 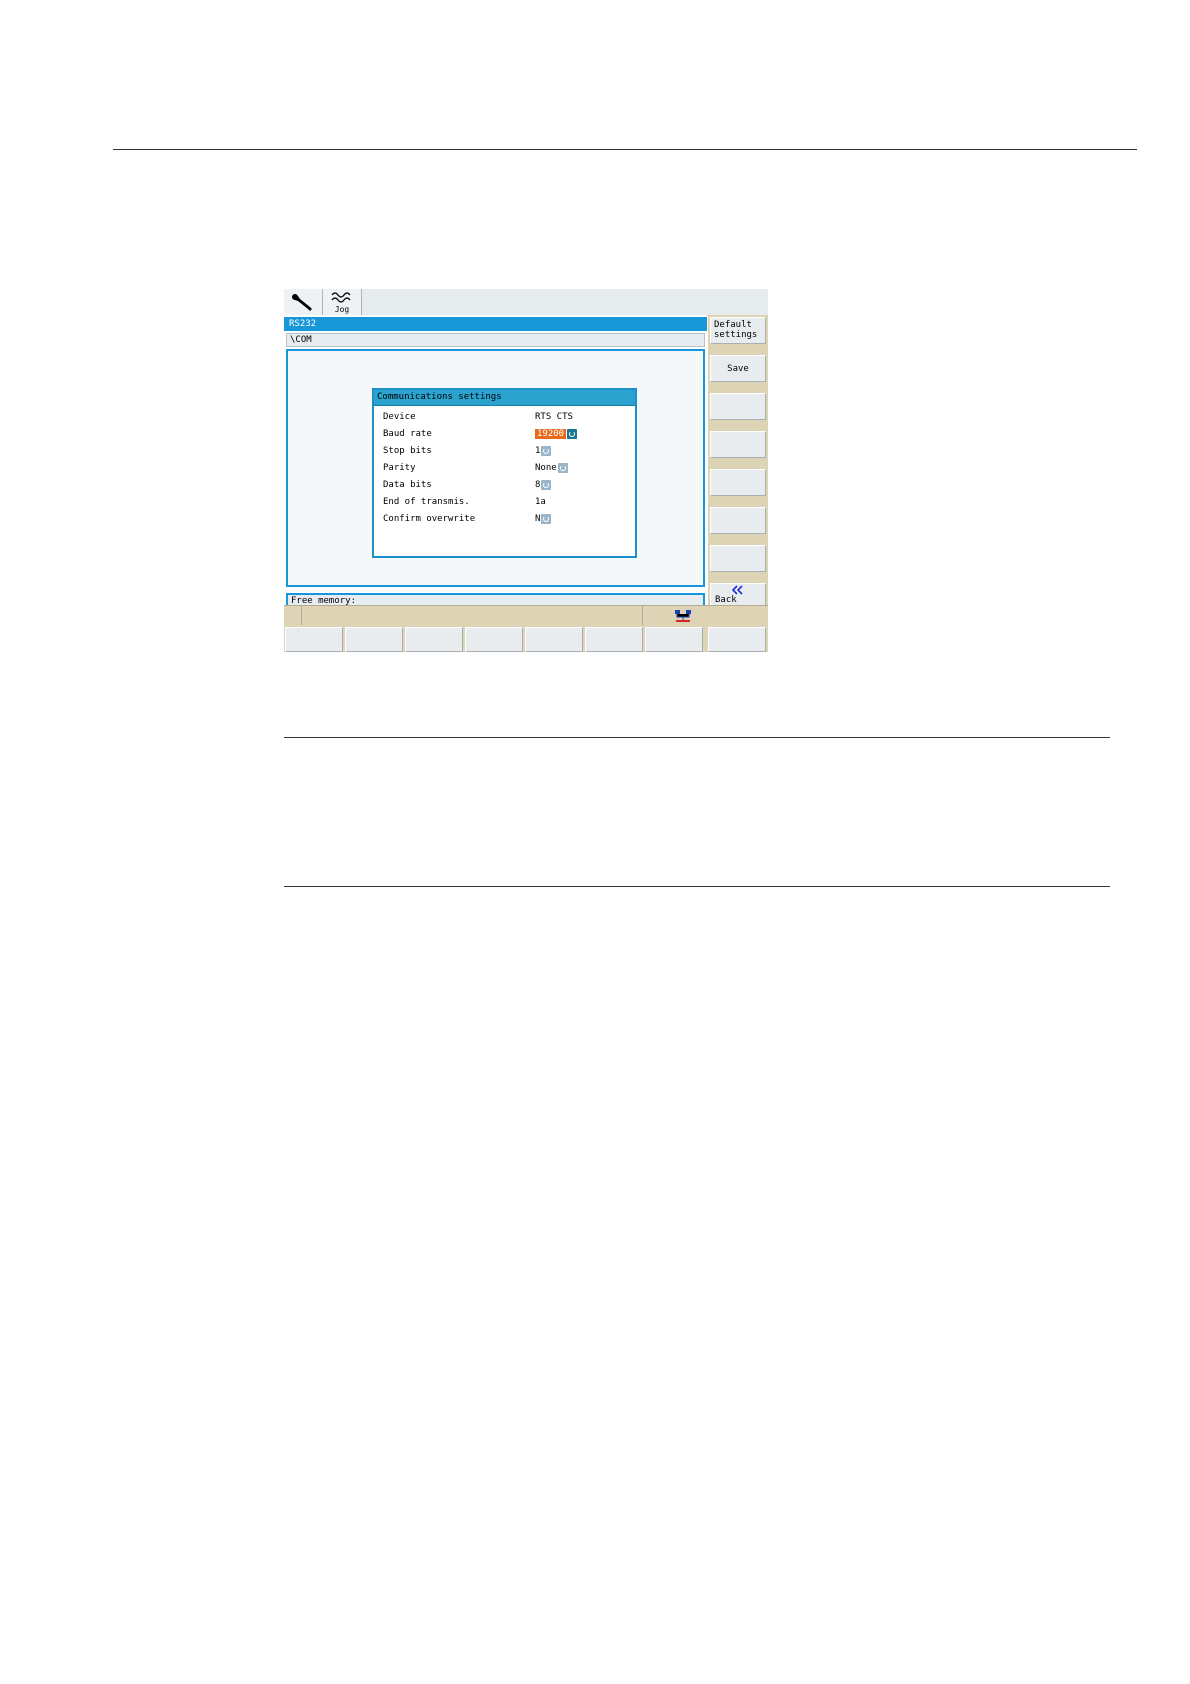 I want to click on setting-row-baud-rate: Baud rate 19200, so click(x=503, y=434).